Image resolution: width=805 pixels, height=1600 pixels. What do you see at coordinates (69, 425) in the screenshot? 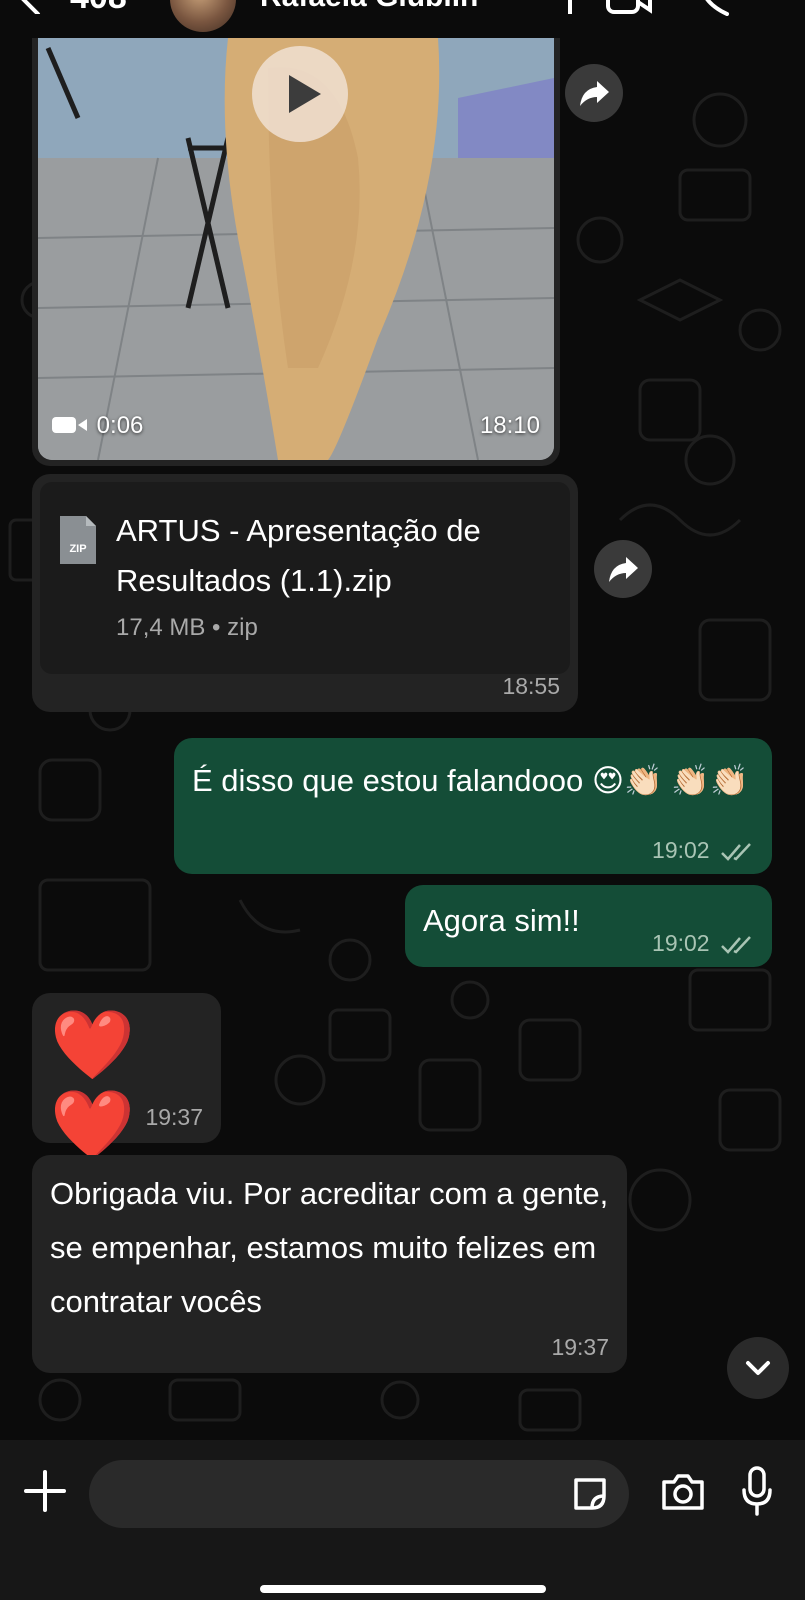
I see `video-camera-icon` at bounding box center [69, 425].